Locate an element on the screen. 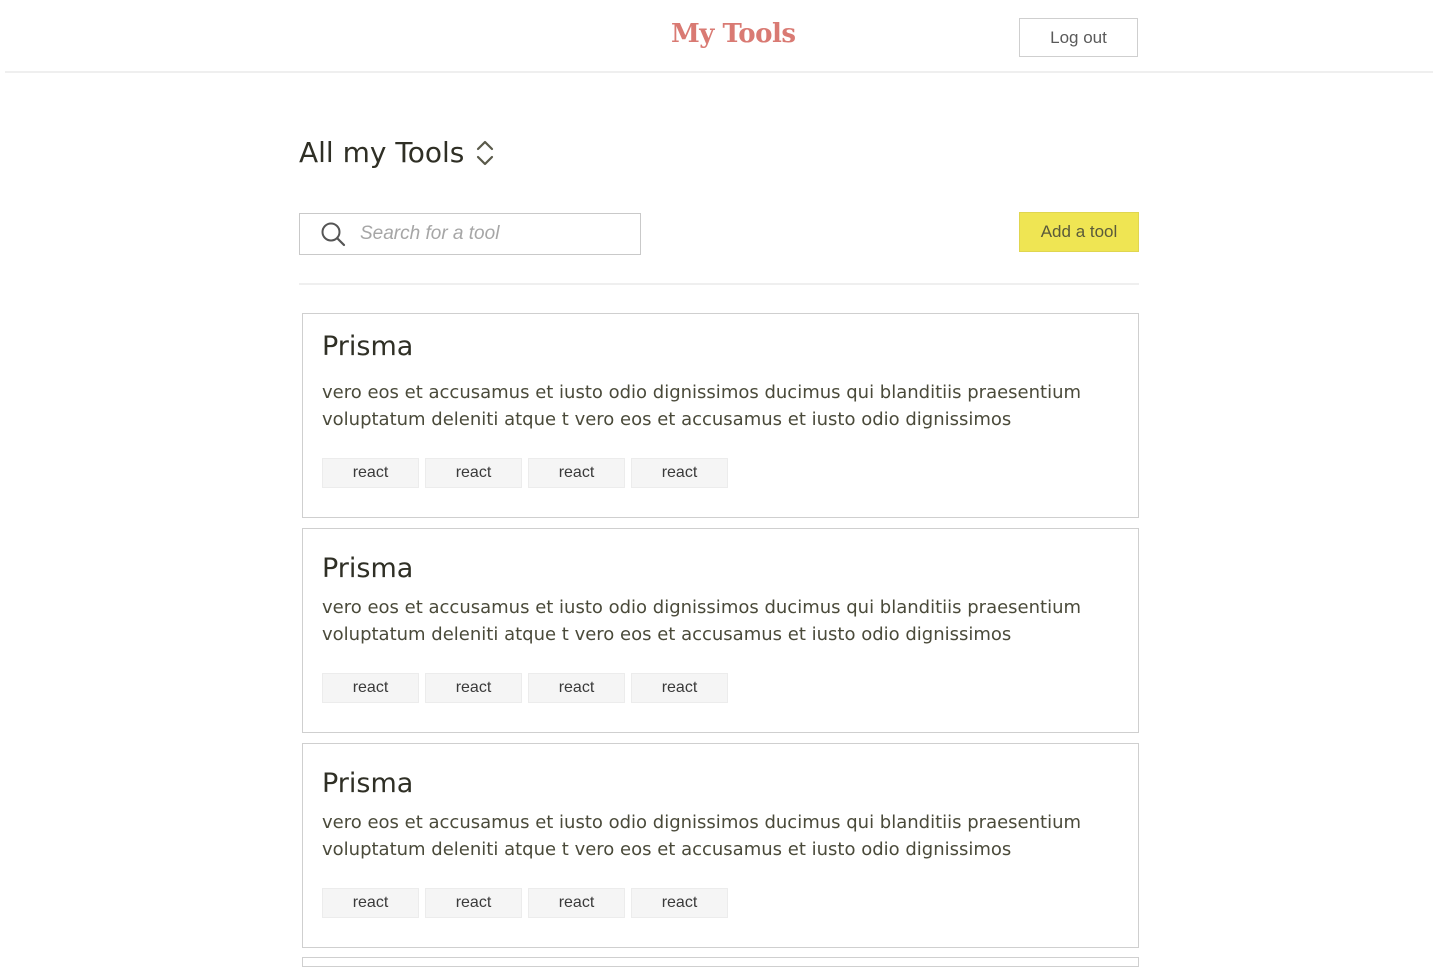 Image resolution: width=1437 pixels, height=967 pixels. tool-card-partial is located at coordinates (720, 962).